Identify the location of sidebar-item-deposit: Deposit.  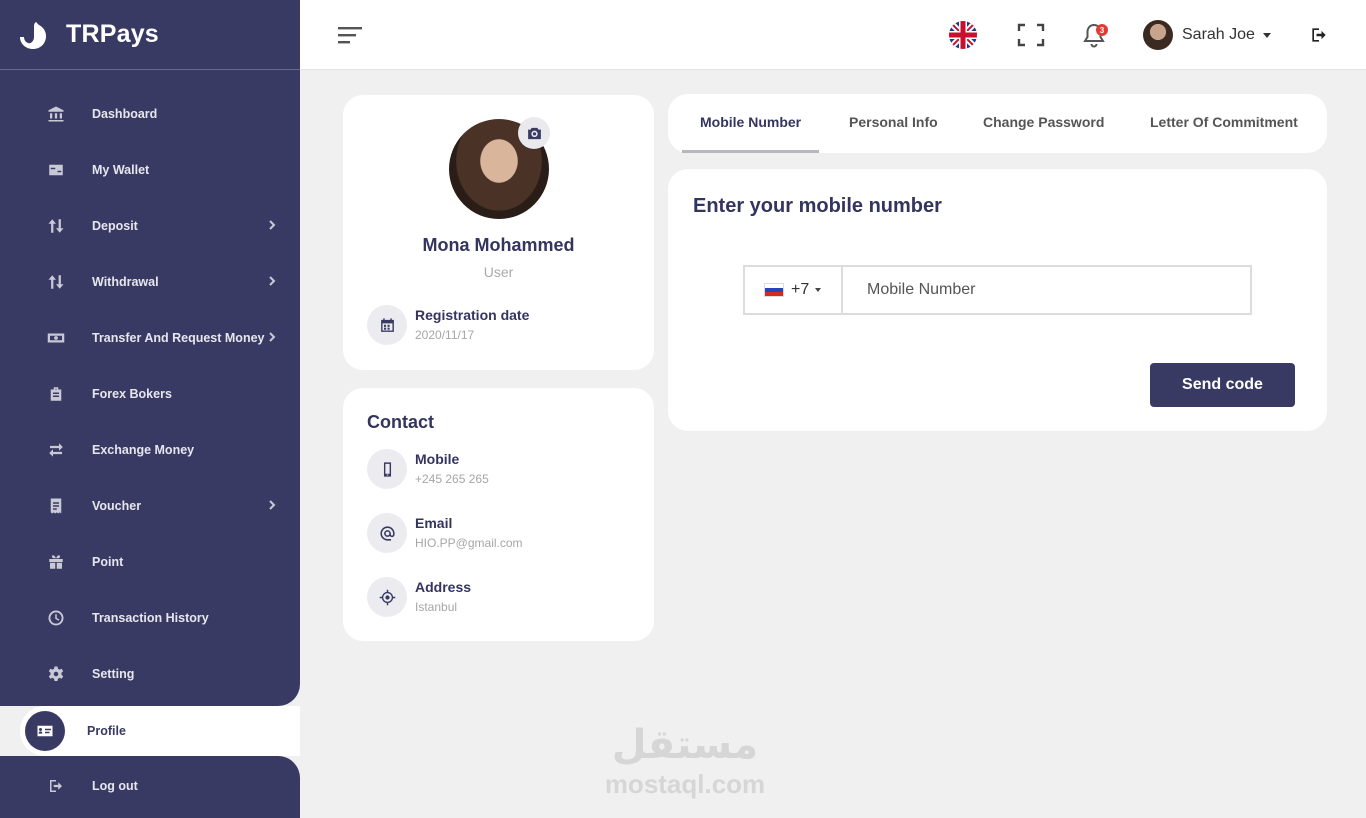
(150, 226).